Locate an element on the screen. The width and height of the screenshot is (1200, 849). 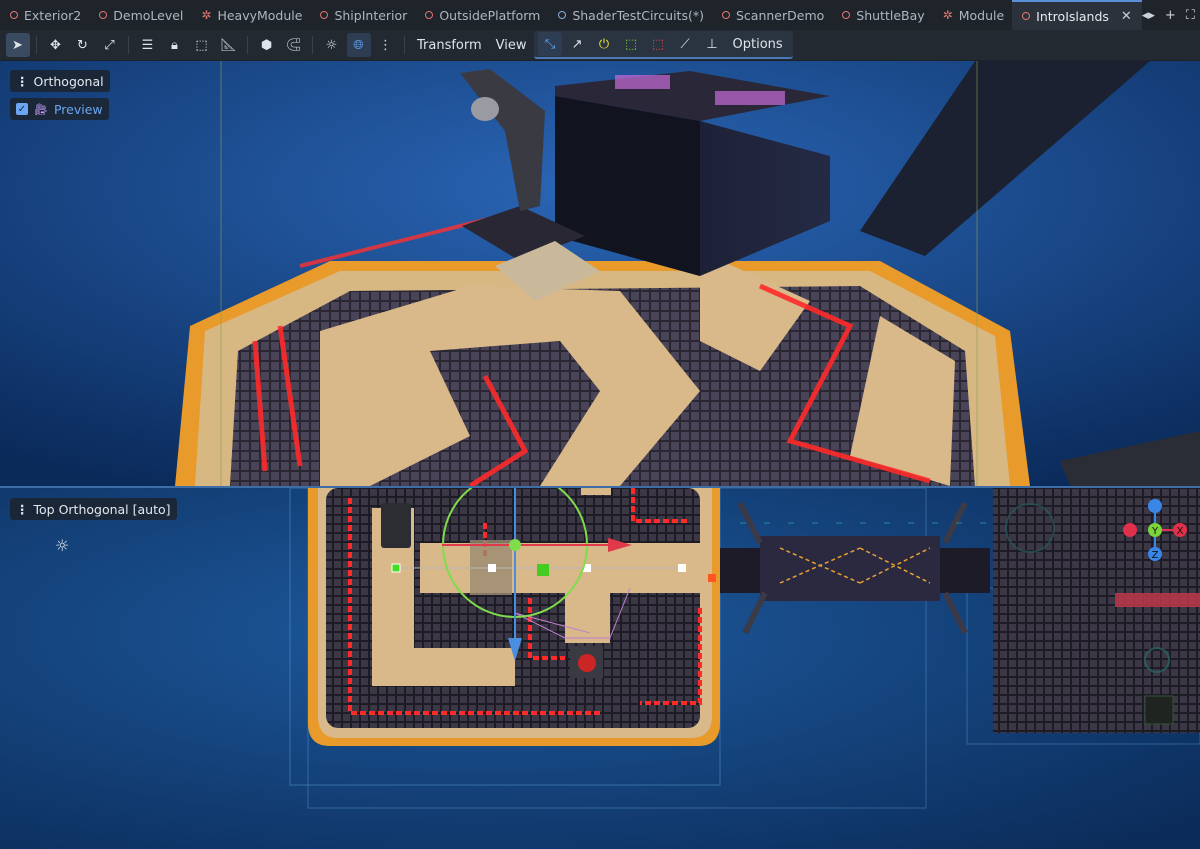
tab-shadertestcircuits: ShaderTestCircuits(*) is located at coordinates (630, 15).